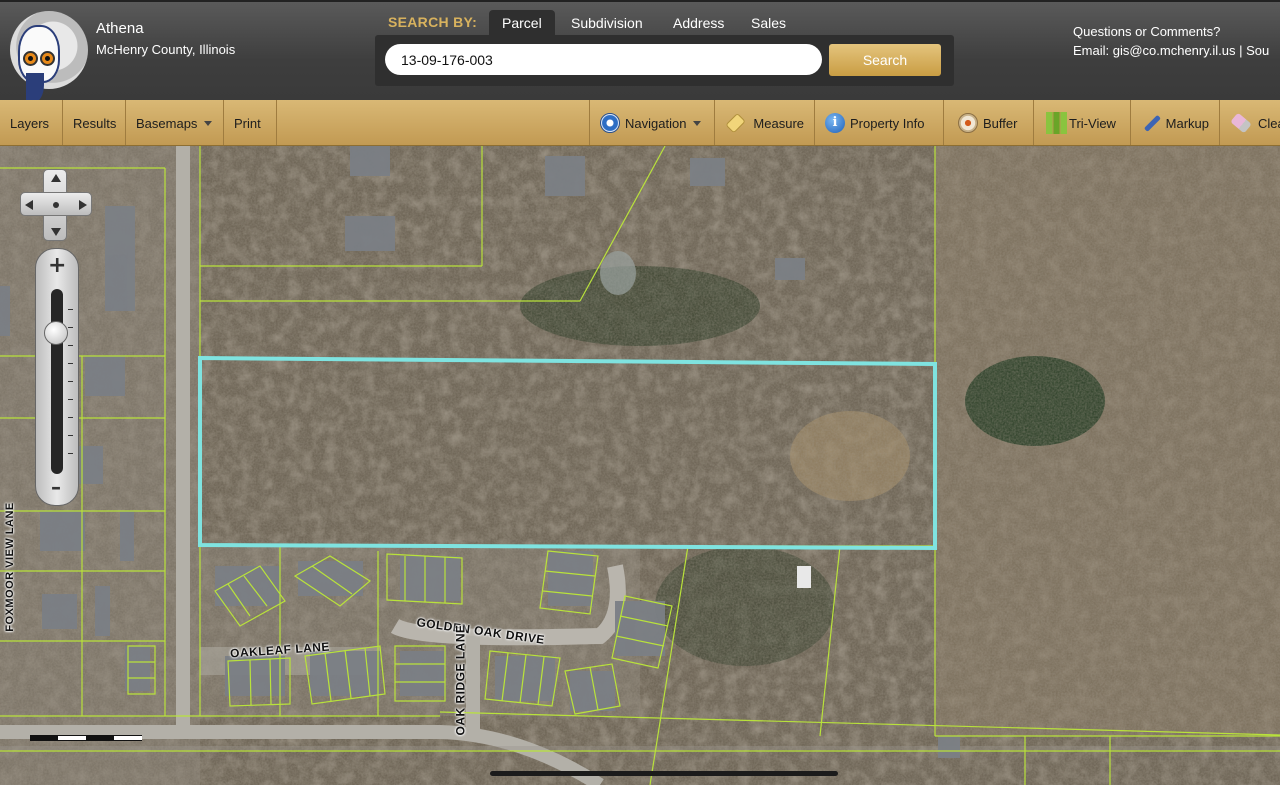  I want to click on measure-button: Measure, so click(765, 122).